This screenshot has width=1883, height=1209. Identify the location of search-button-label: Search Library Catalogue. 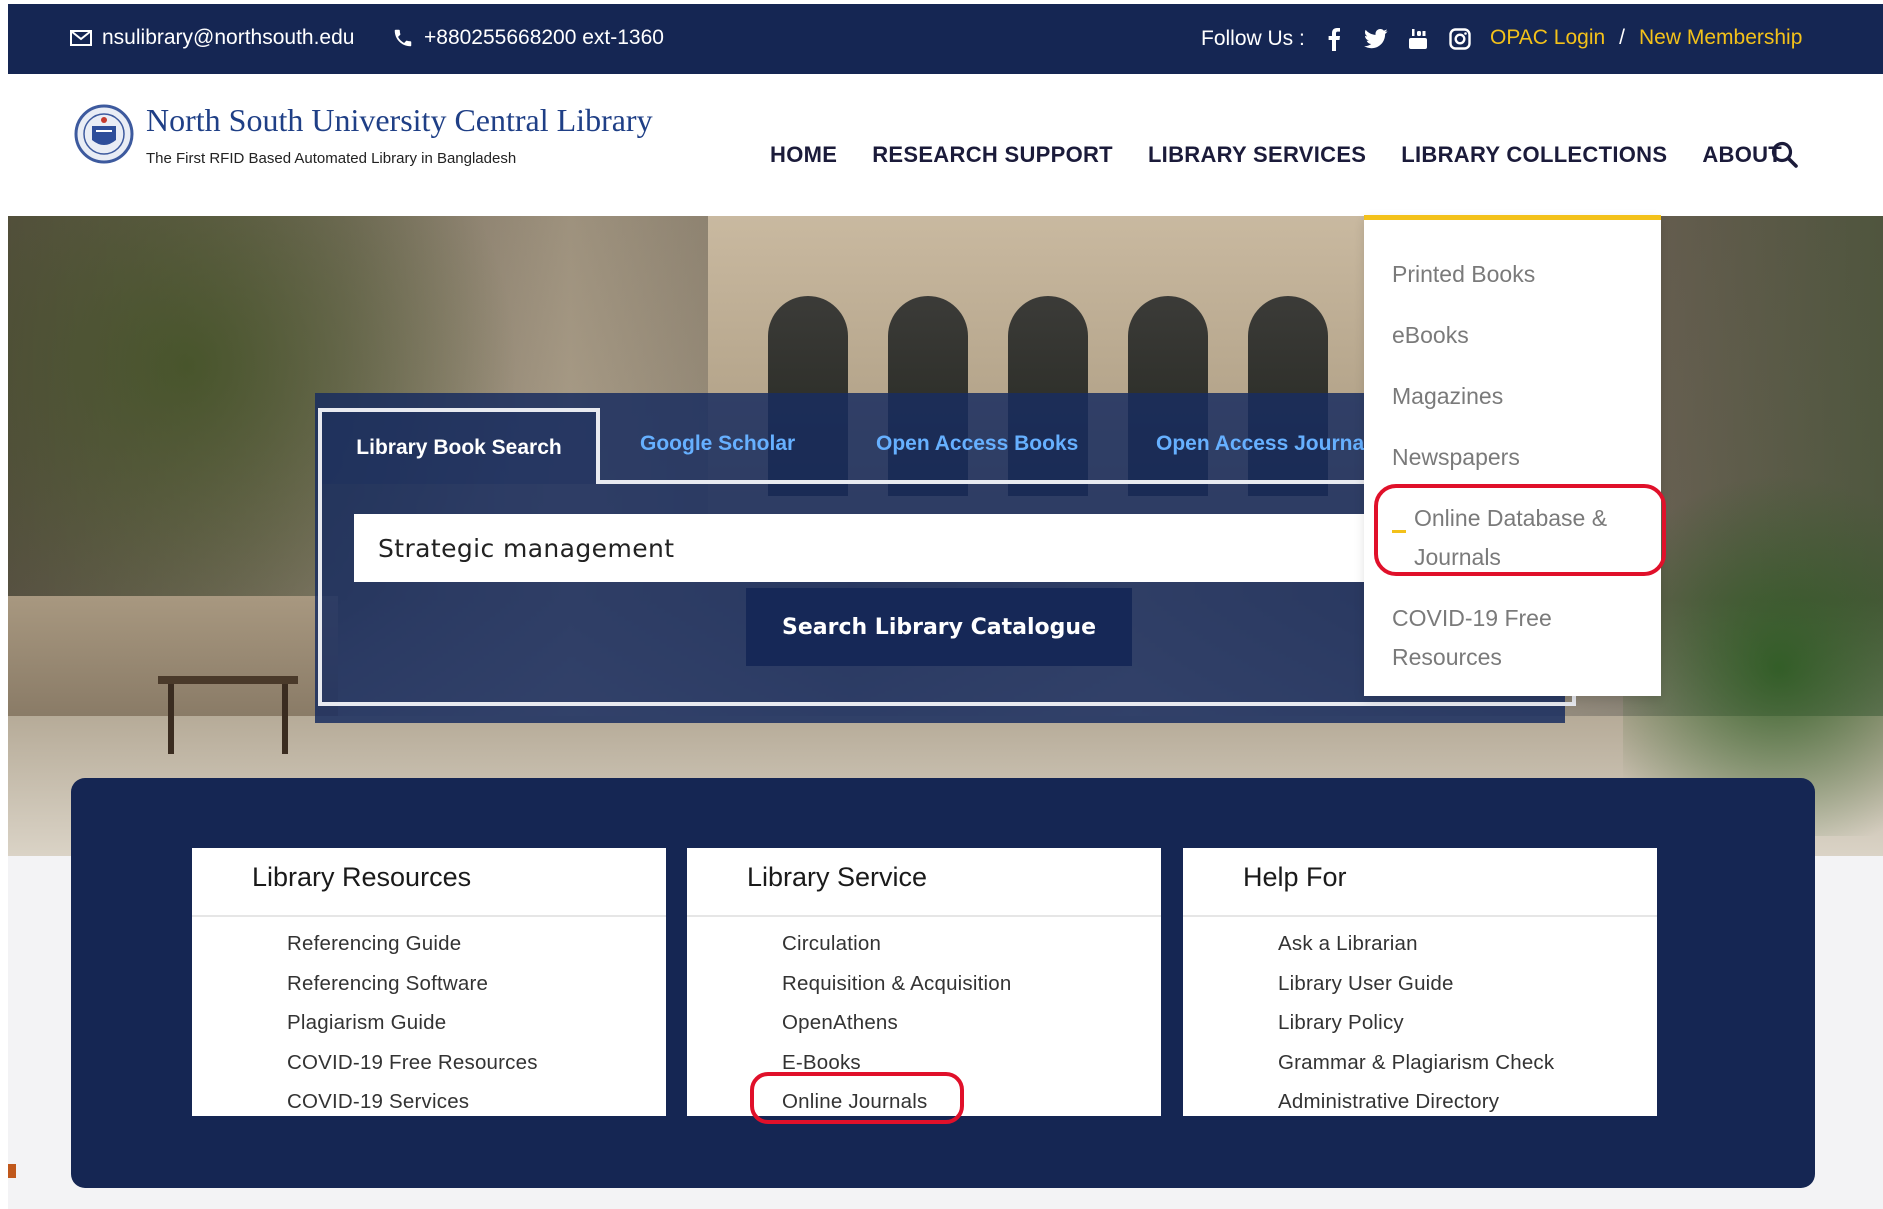
(938, 627).